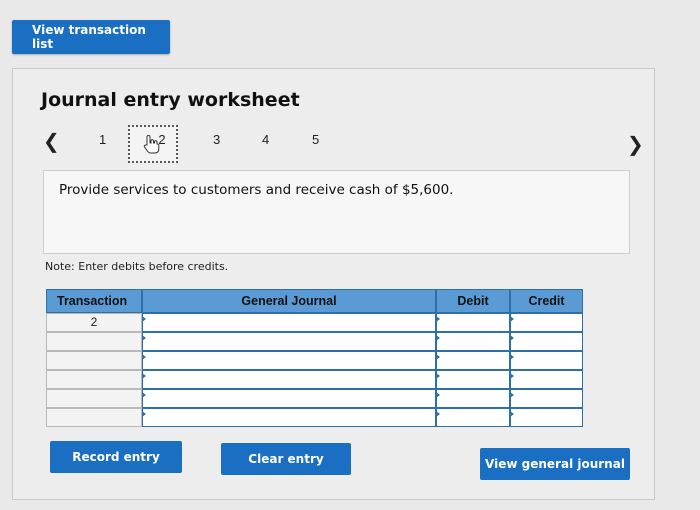 The width and height of the screenshot is (700, 510). I want to click on entry-note: Note: Enter debits before credits., so click(137, 266).